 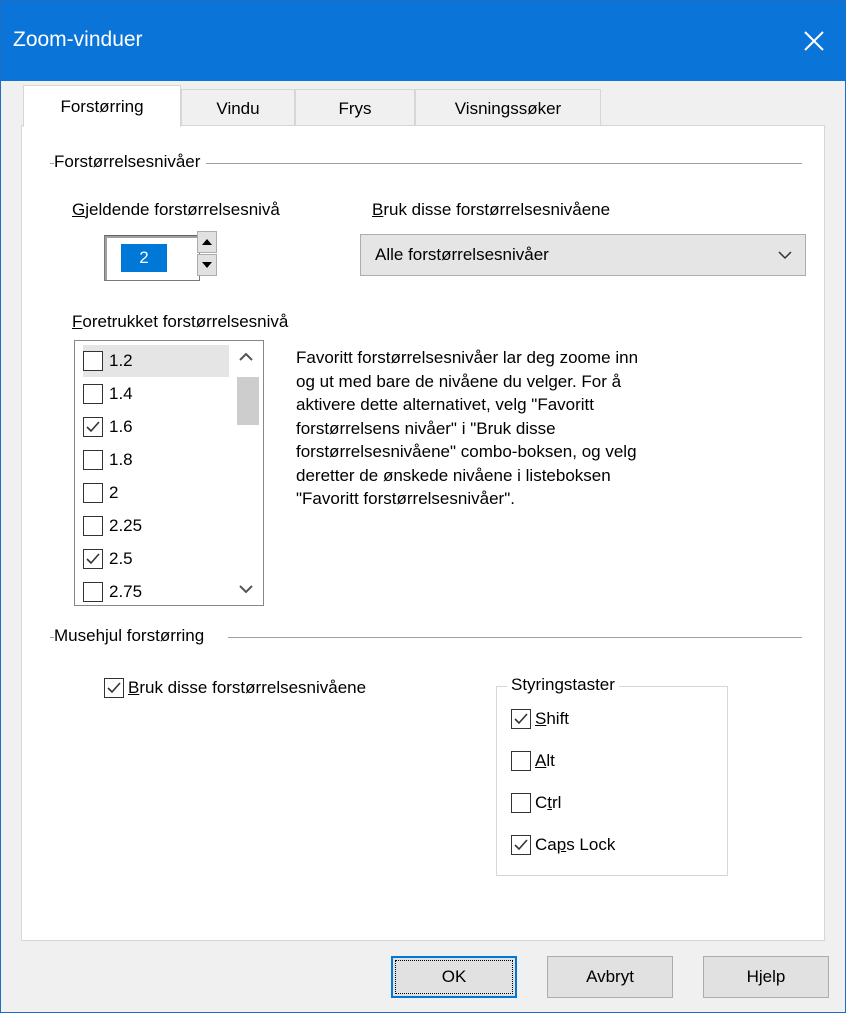 I want to click on ok-button: OK, so click(x=454, y=977).